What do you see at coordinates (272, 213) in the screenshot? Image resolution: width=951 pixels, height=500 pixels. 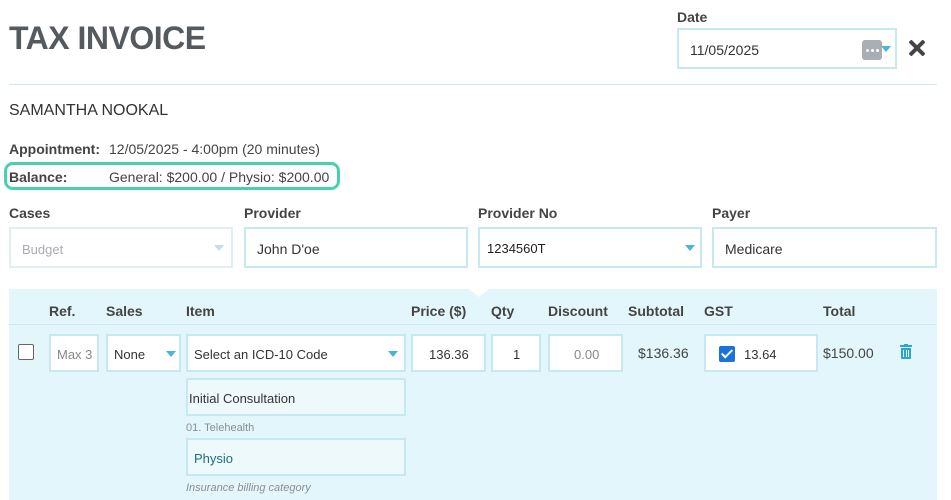 I see `provider-label: Provider` at bounding box center [272, 213].